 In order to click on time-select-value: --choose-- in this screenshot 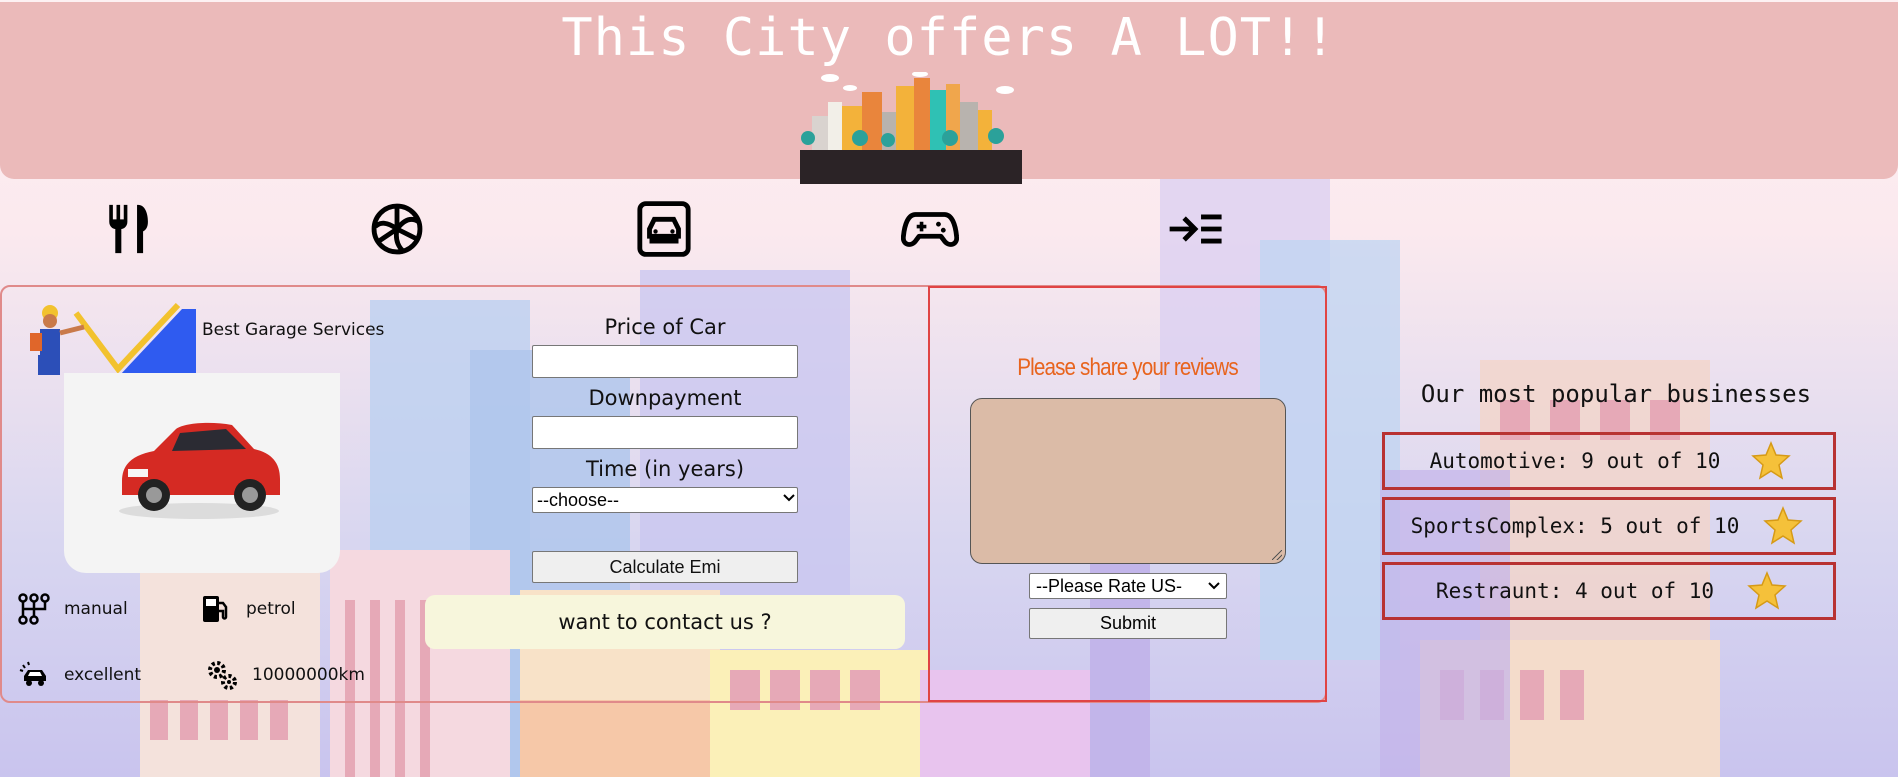, I will do `click(578, 499)`.